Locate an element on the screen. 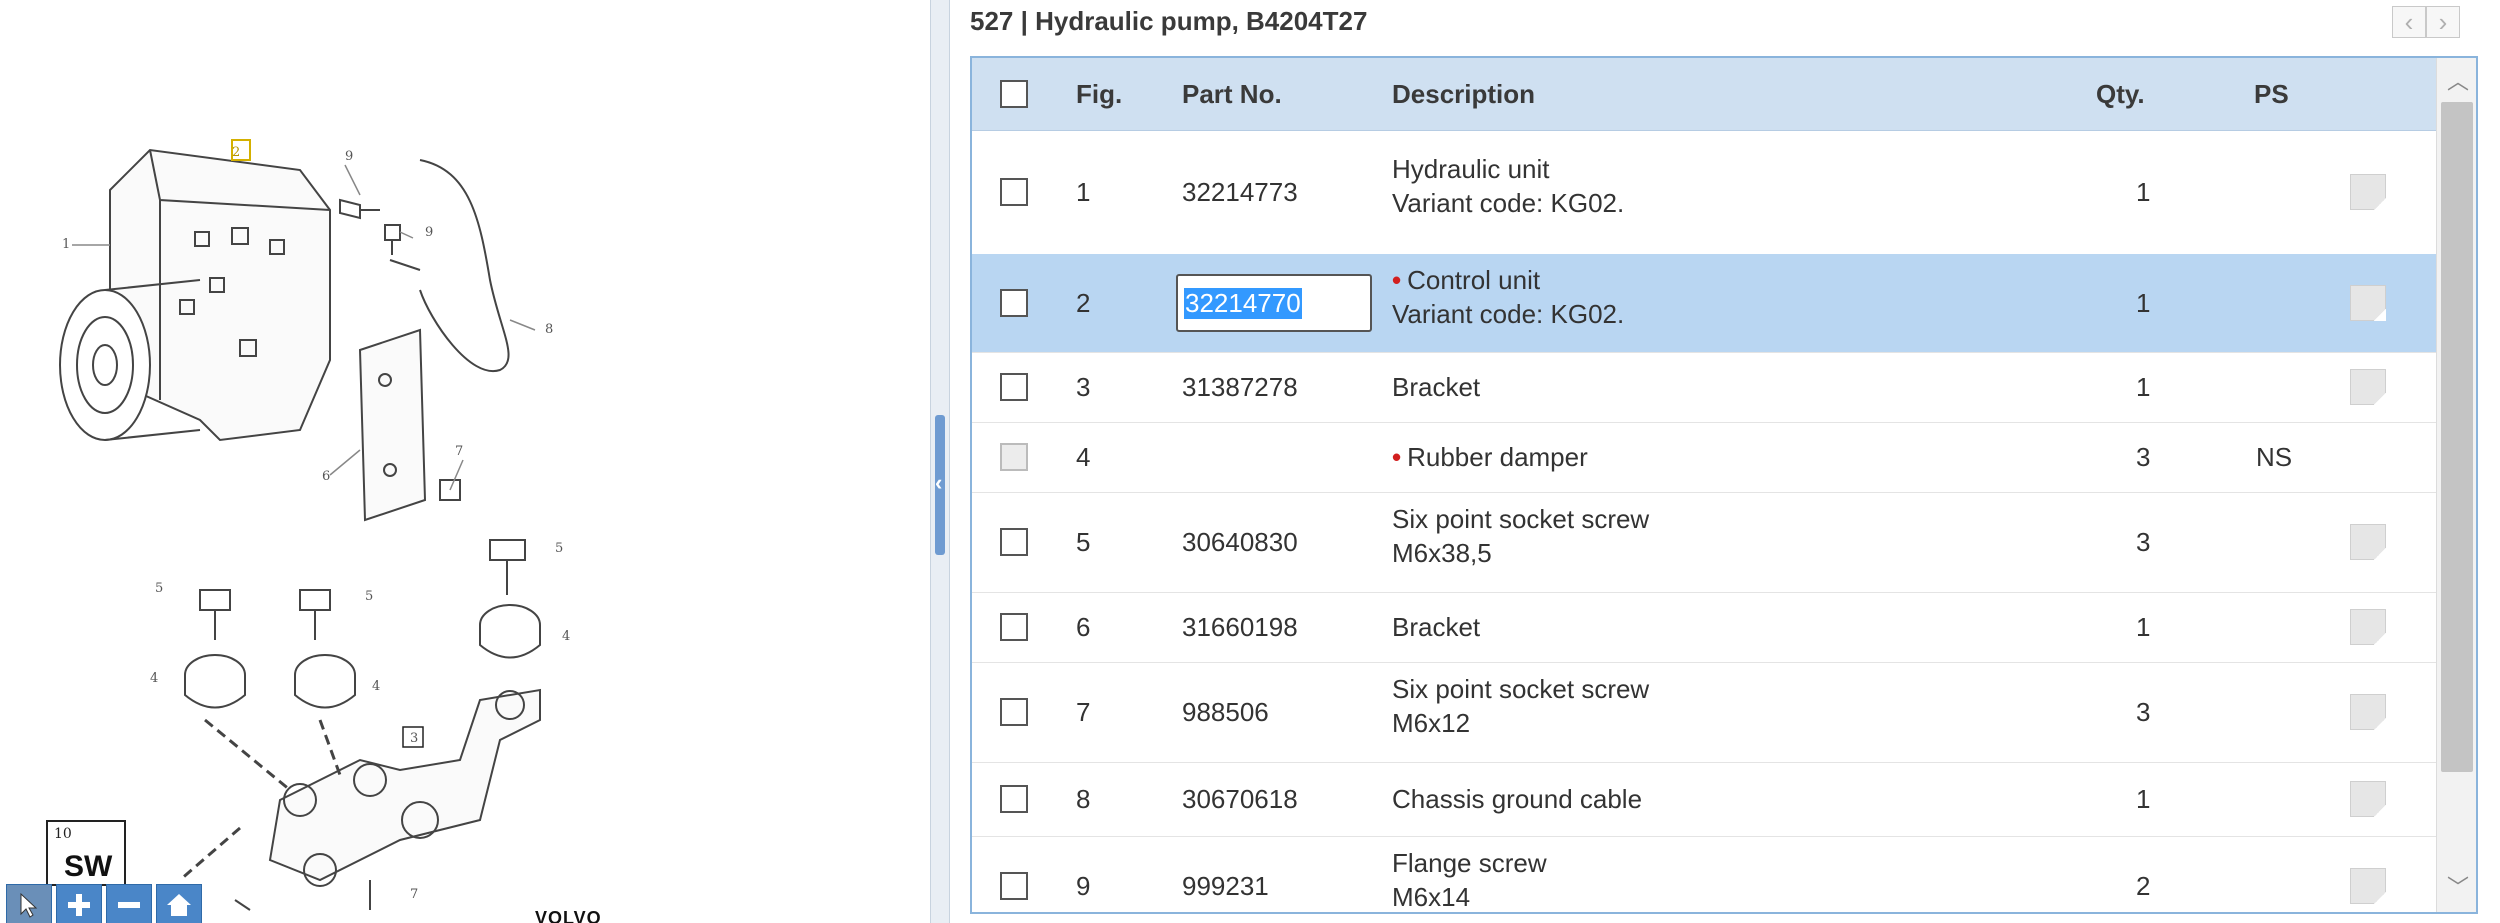 The width and height of the screenshot is (2500, 923). select-all-checkbox is located at coordinates (1014, 94).